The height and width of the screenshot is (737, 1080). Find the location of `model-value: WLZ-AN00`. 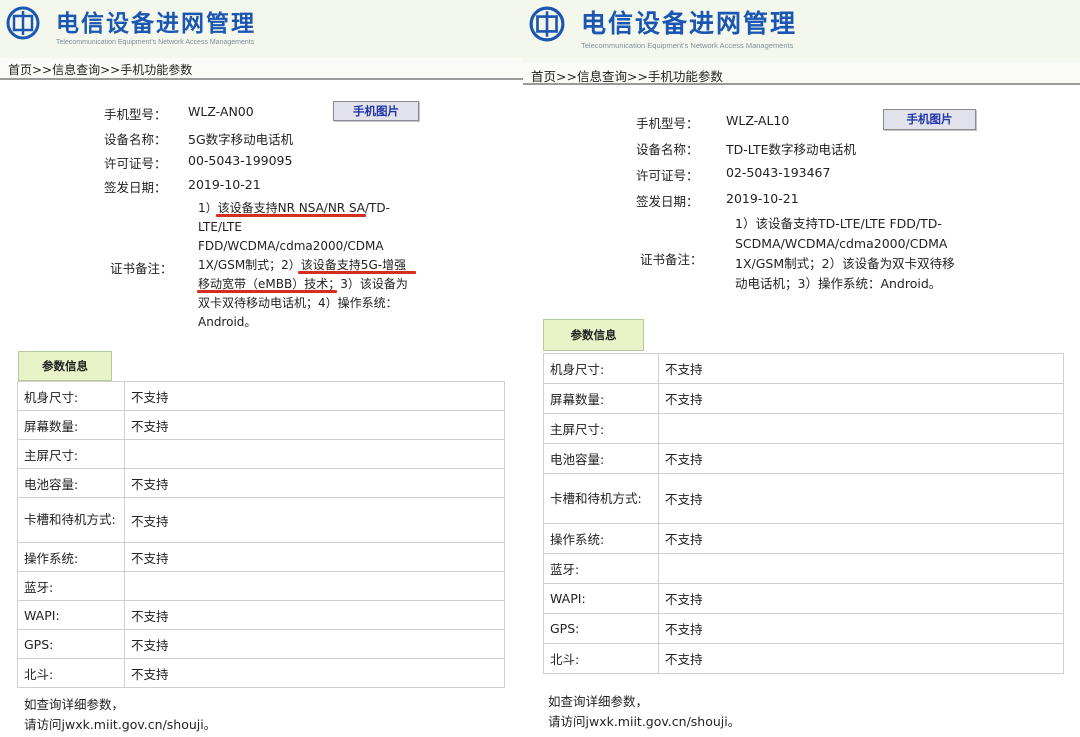

model-value: WLZ-AN00 is located at coordinates (221, 111).